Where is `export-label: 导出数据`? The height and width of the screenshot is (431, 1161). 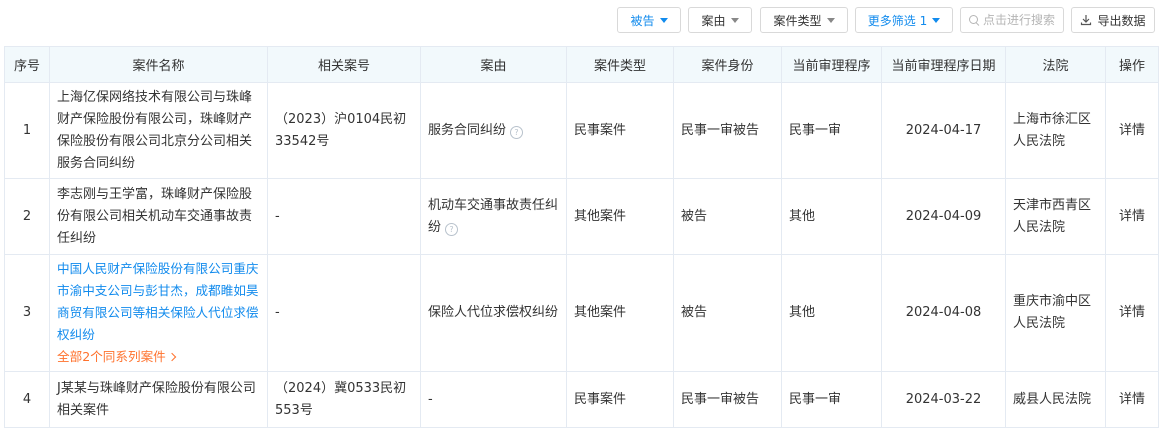 export-label: 导出数据 is located at coordinates (1121, 20).